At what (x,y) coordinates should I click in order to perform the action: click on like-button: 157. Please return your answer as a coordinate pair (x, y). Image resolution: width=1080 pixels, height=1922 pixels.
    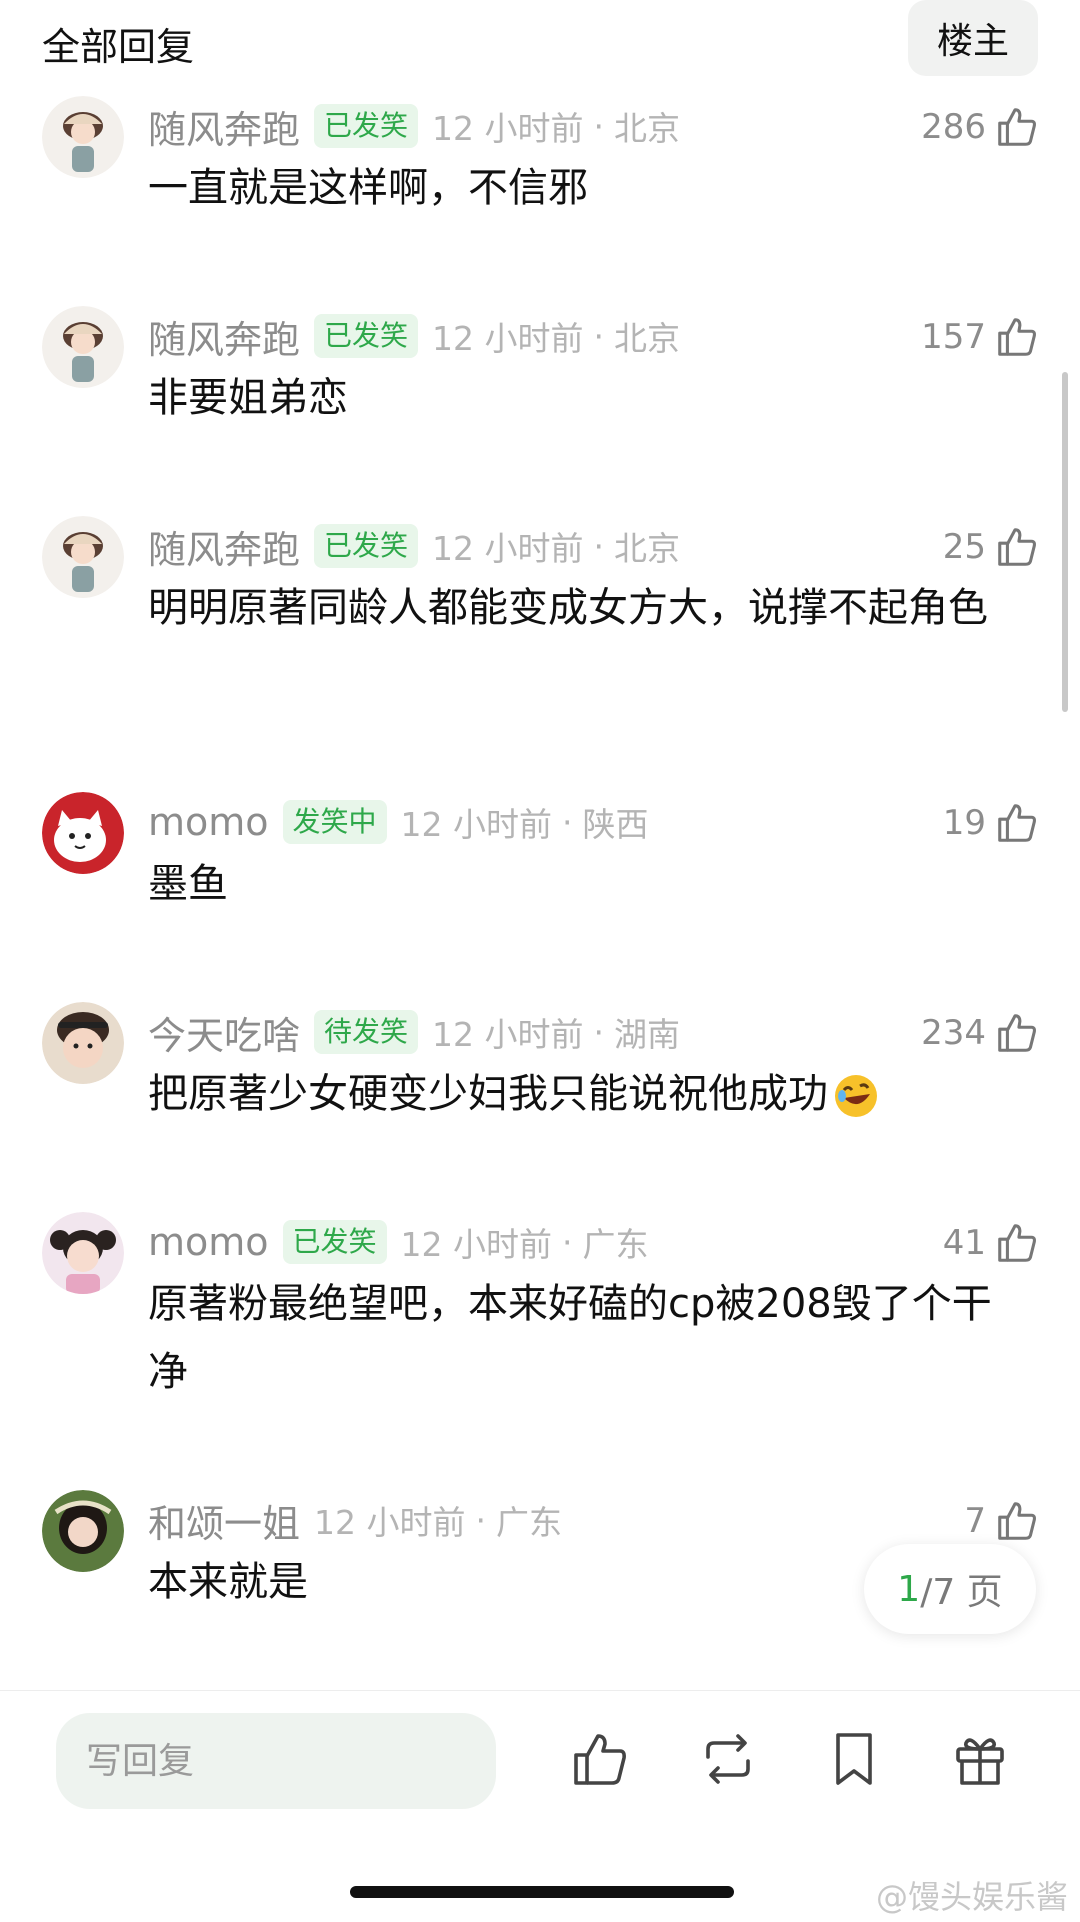
    Looking at the image, I should click on (980, 337).